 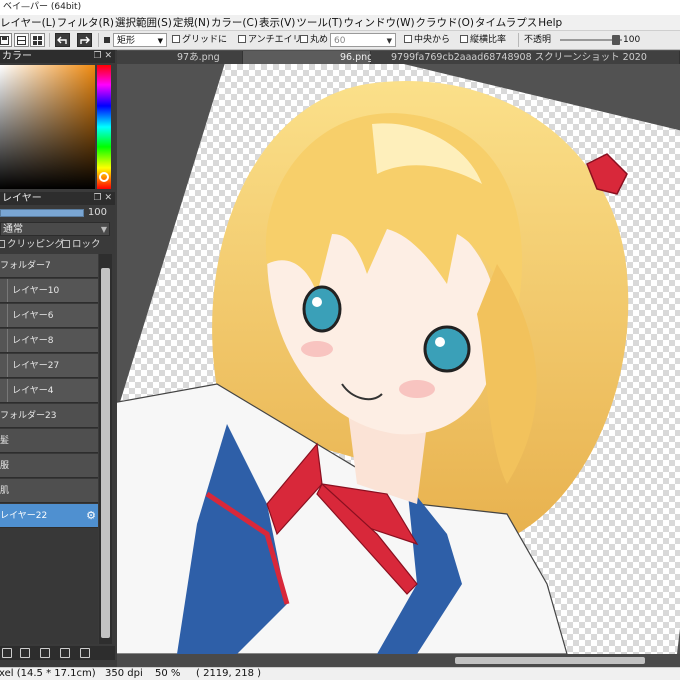 What do you see at coordinates (48, 673) in the screenshot?
I see `status-canvas-size: xel (14.5 * 17.1cm)` at bounding box center [48, 673].